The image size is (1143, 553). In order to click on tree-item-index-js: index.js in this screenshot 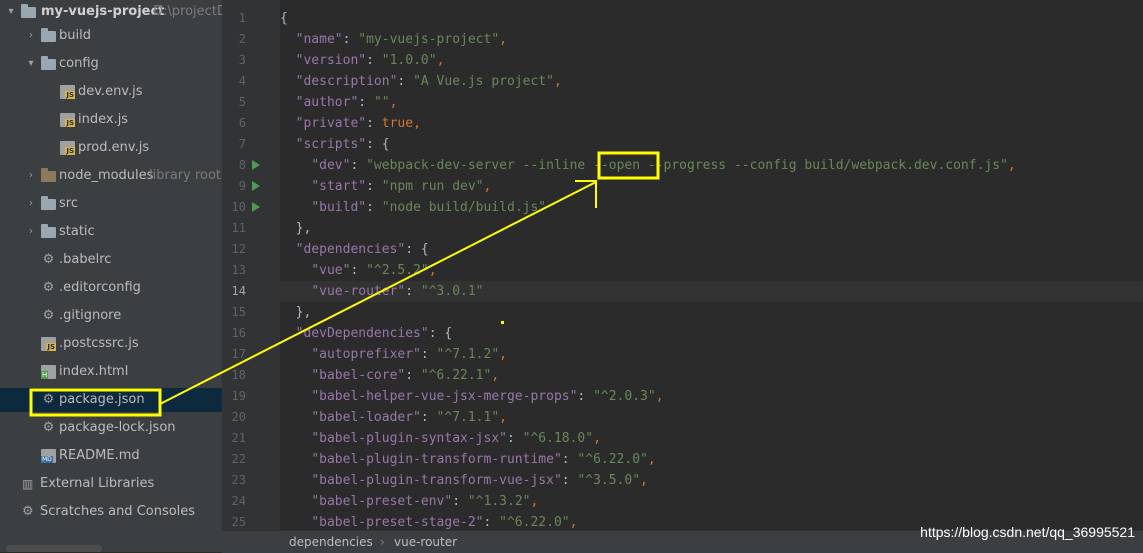, I will do `click(111, 120)`.